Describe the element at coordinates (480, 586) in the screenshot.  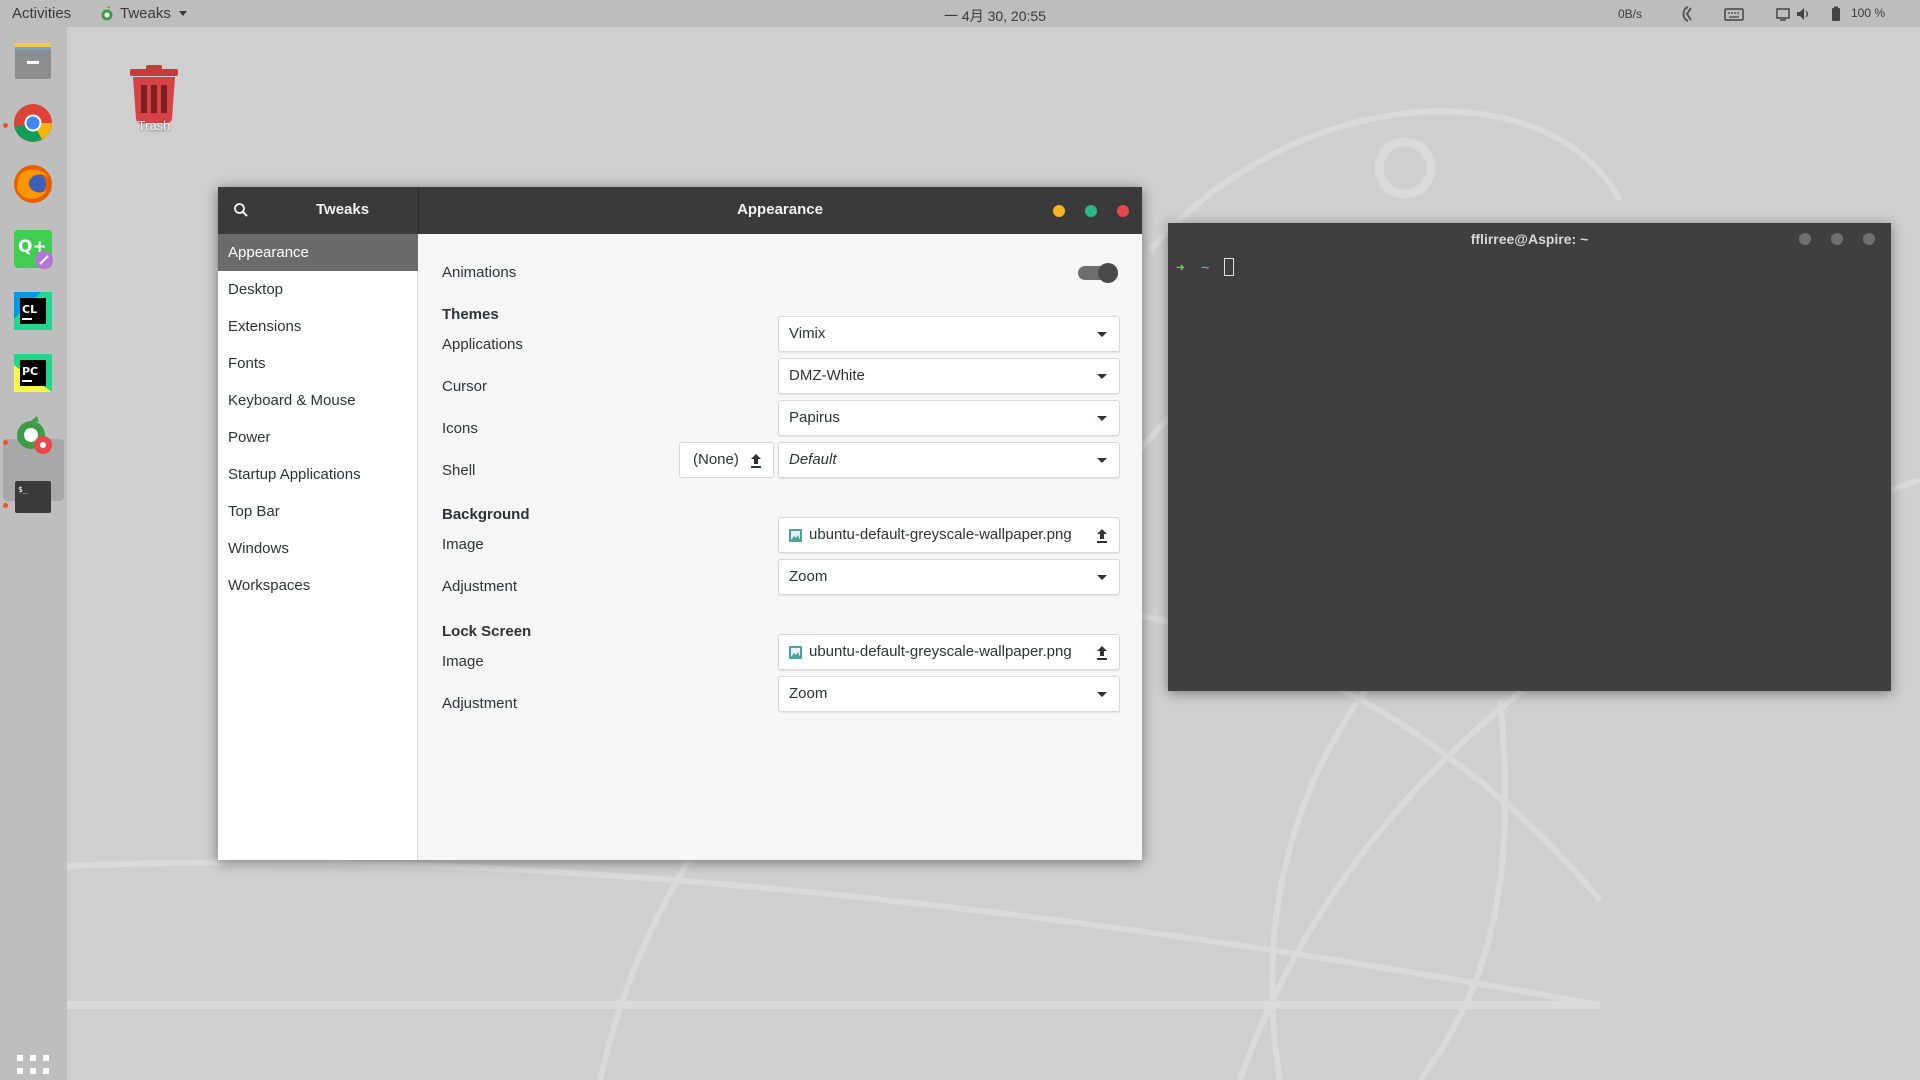
I see `background-adjustment-label: Adjustment` at that location.